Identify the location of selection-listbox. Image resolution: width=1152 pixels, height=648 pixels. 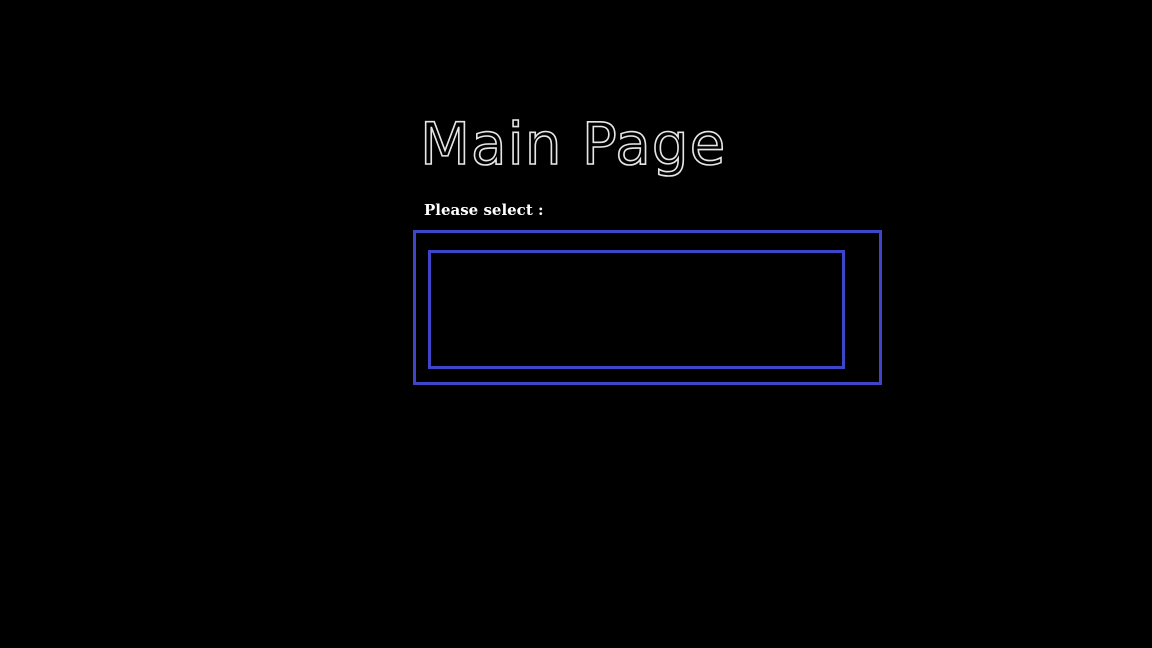
(636, 309).